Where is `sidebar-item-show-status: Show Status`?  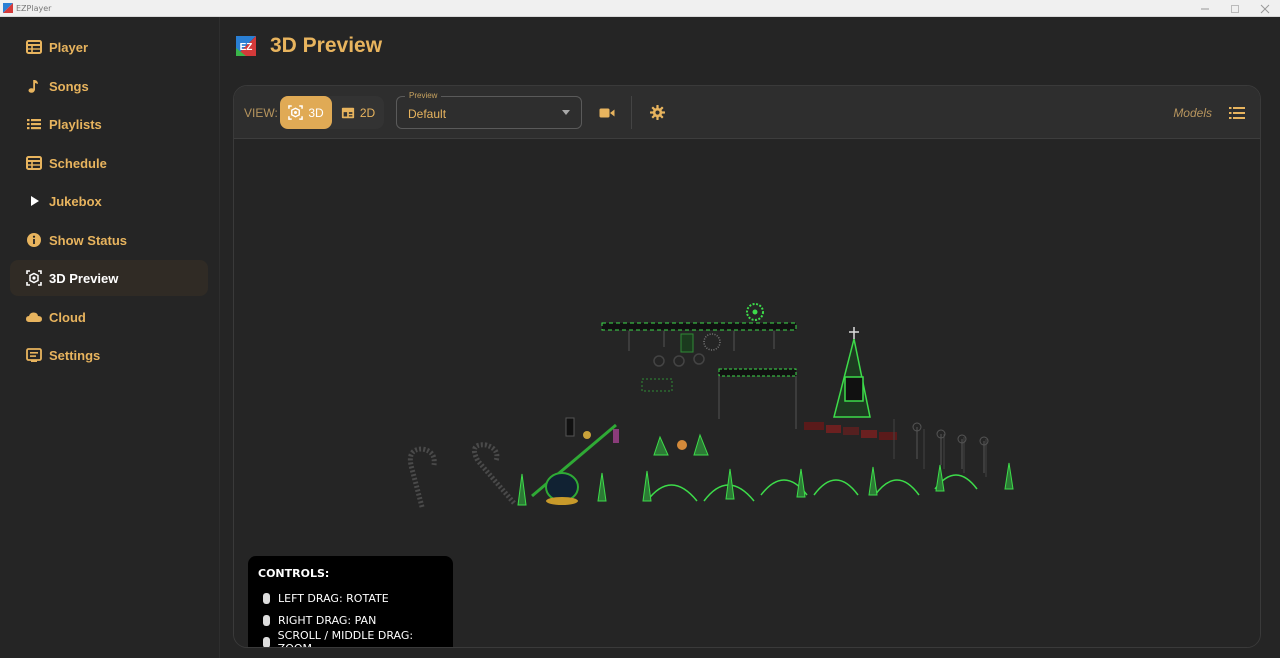
sidebar-item-show-status: Show Status is located at coordinates (109, 240).